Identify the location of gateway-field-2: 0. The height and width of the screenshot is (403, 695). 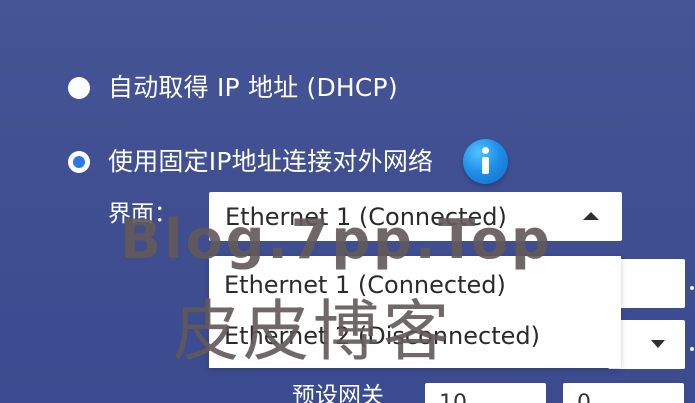
(623, 393).